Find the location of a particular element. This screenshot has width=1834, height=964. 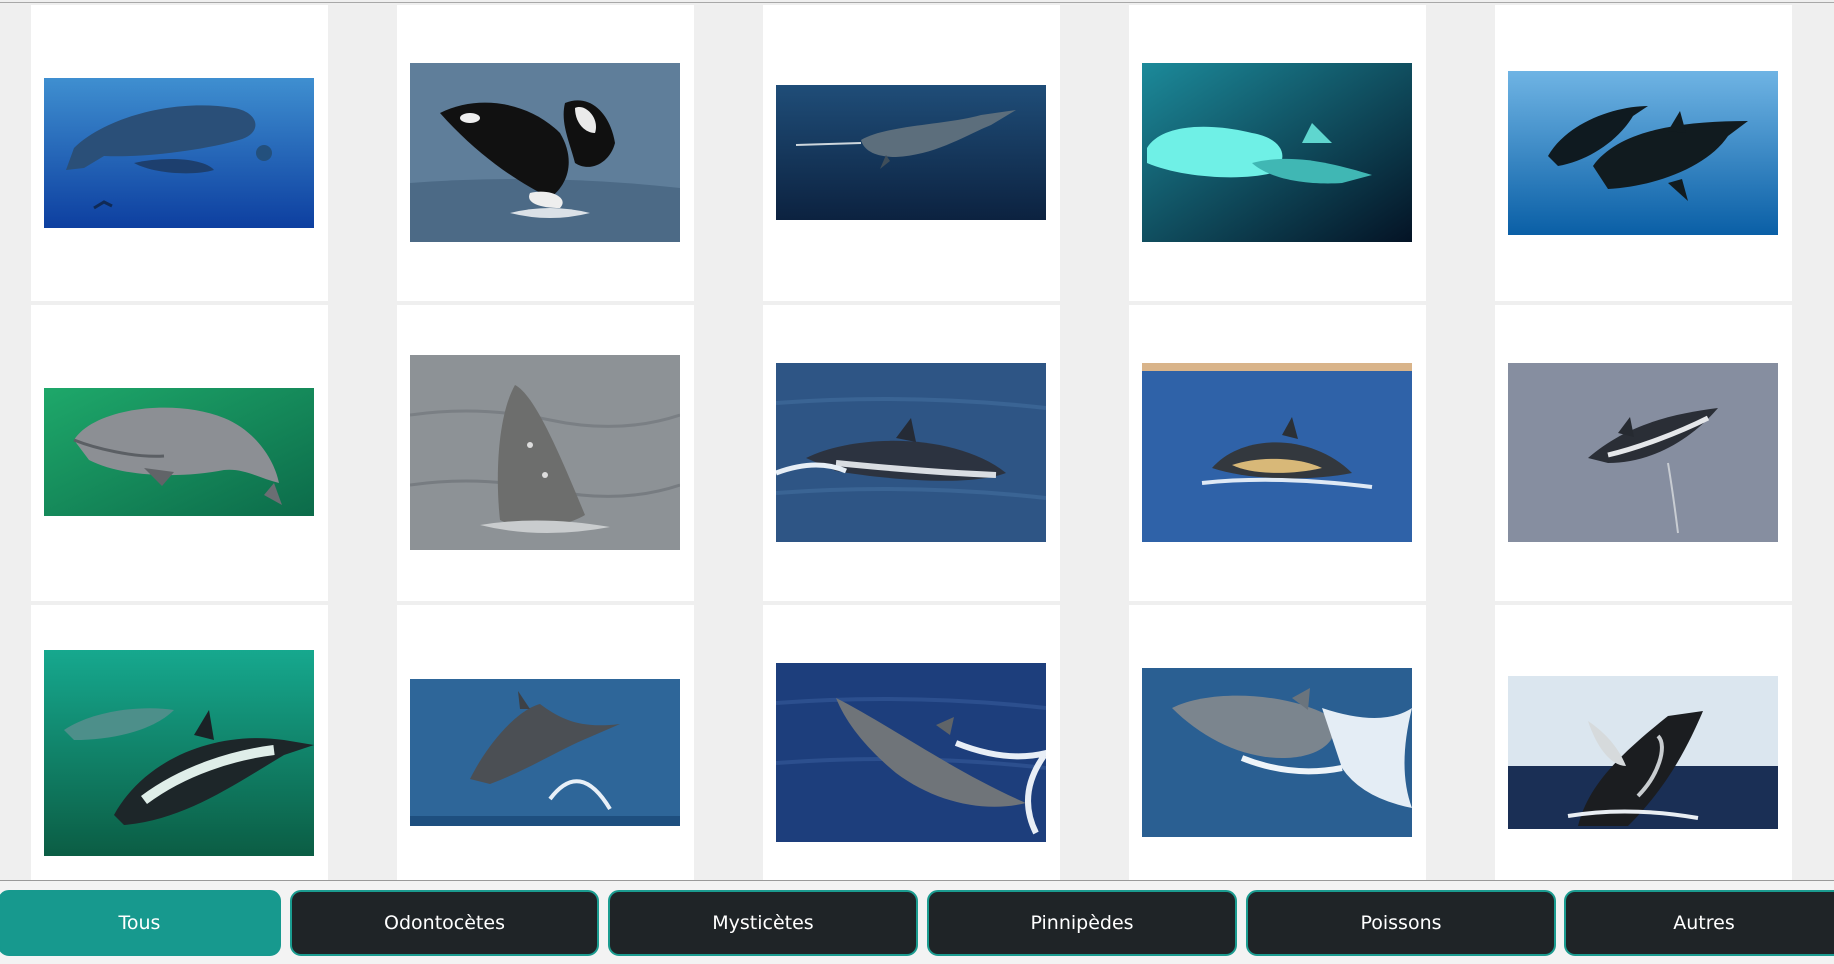

tab-tous: Tous is located at coordinates (140, 923).